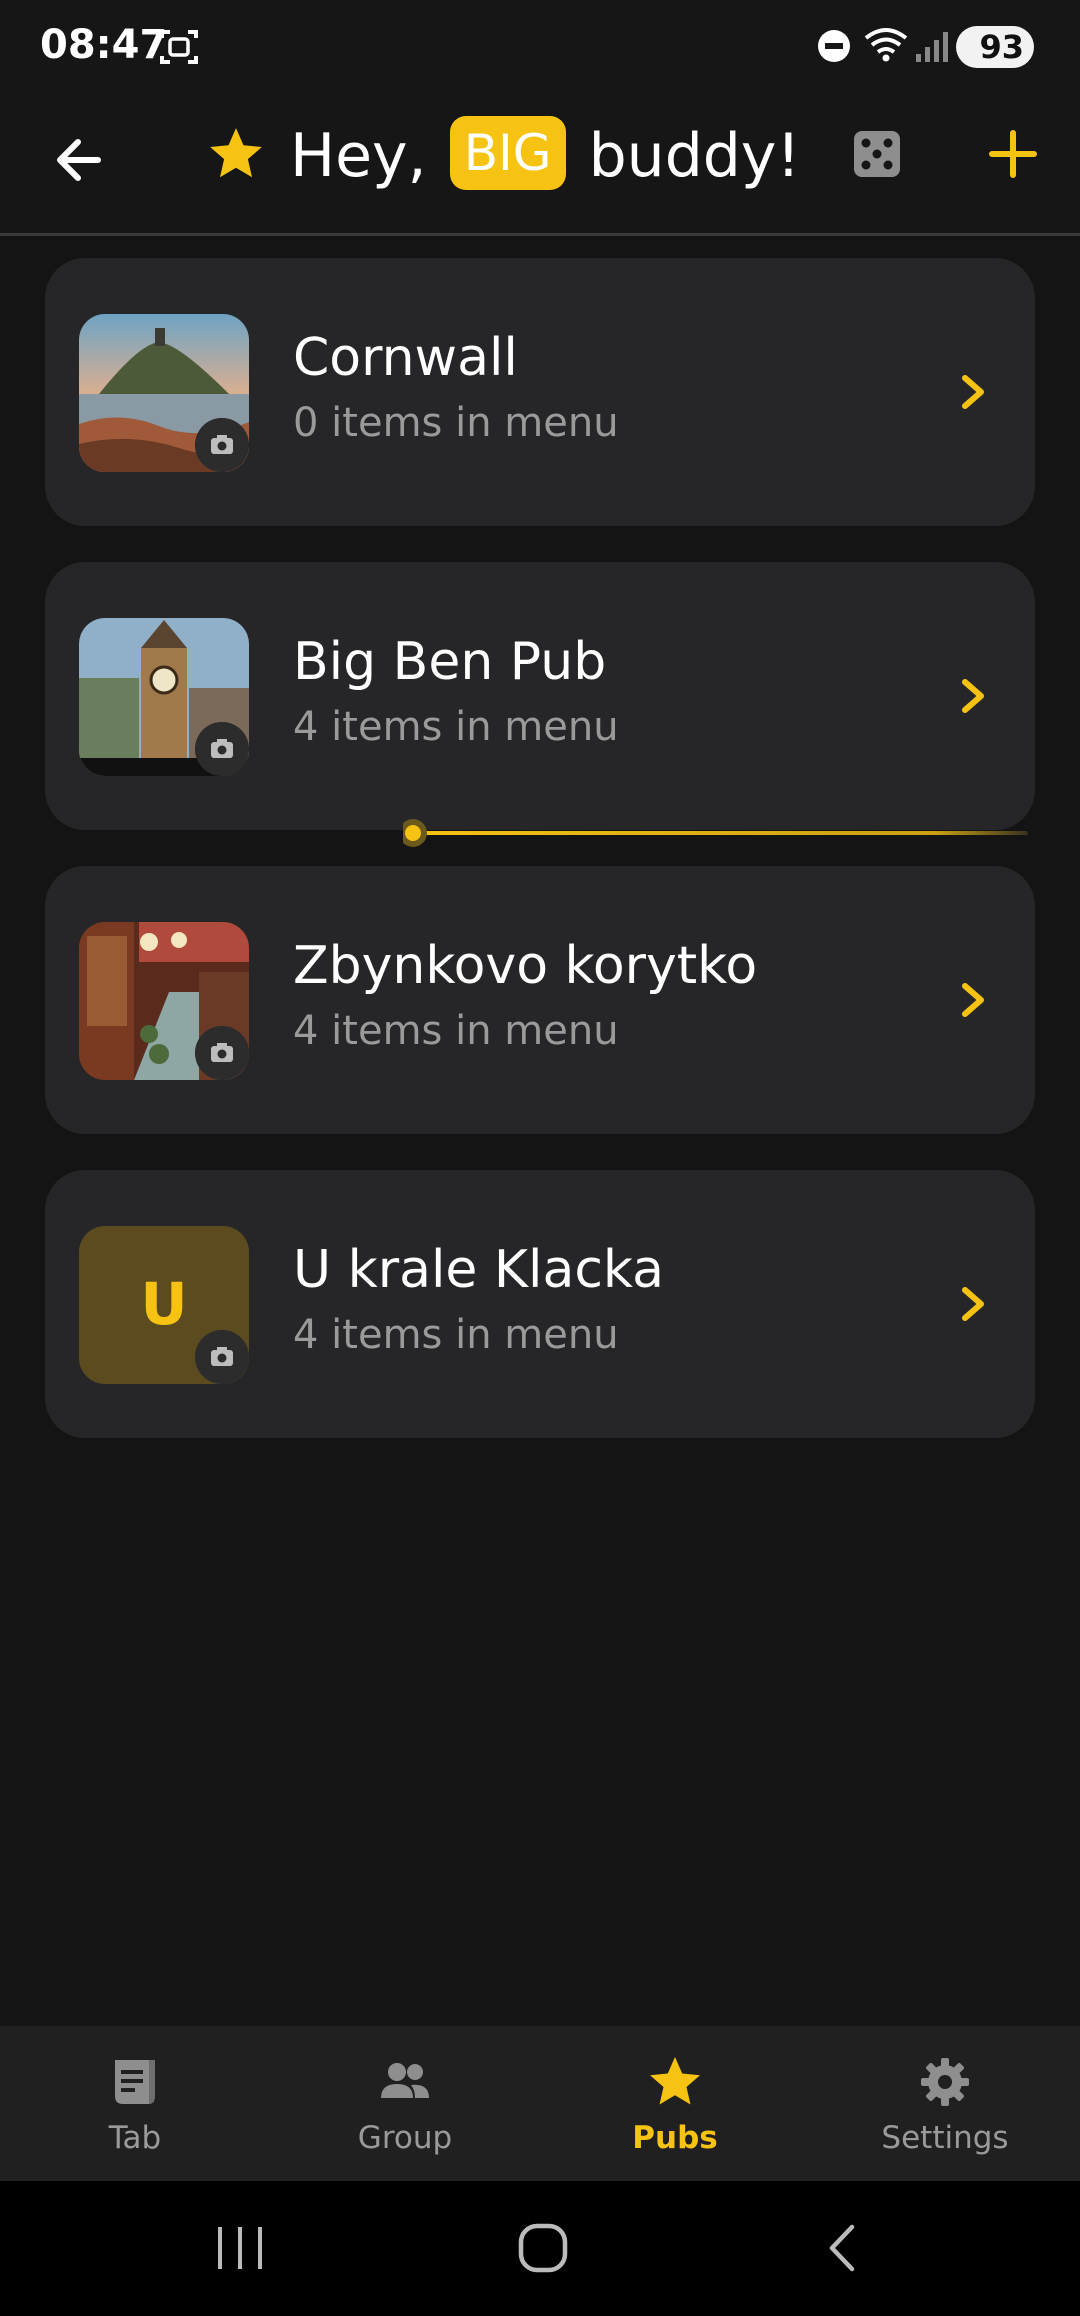 Image resolution: width=1080 pixels, height=2316 pixels. I want to click on nav-label: Group, so click(405, 2138).